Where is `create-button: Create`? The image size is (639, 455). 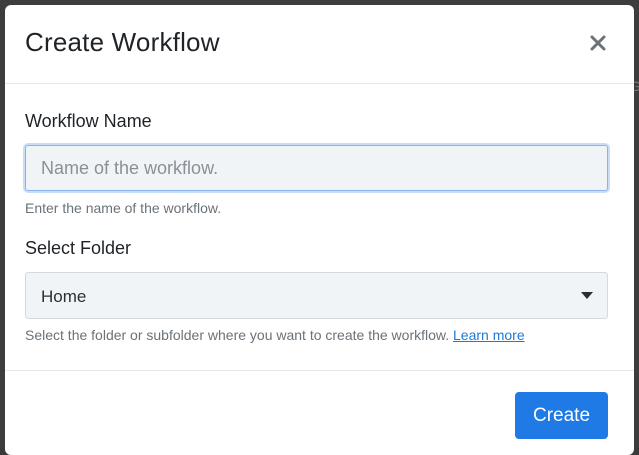
create-button: Create is located at coordinates (561, 415).